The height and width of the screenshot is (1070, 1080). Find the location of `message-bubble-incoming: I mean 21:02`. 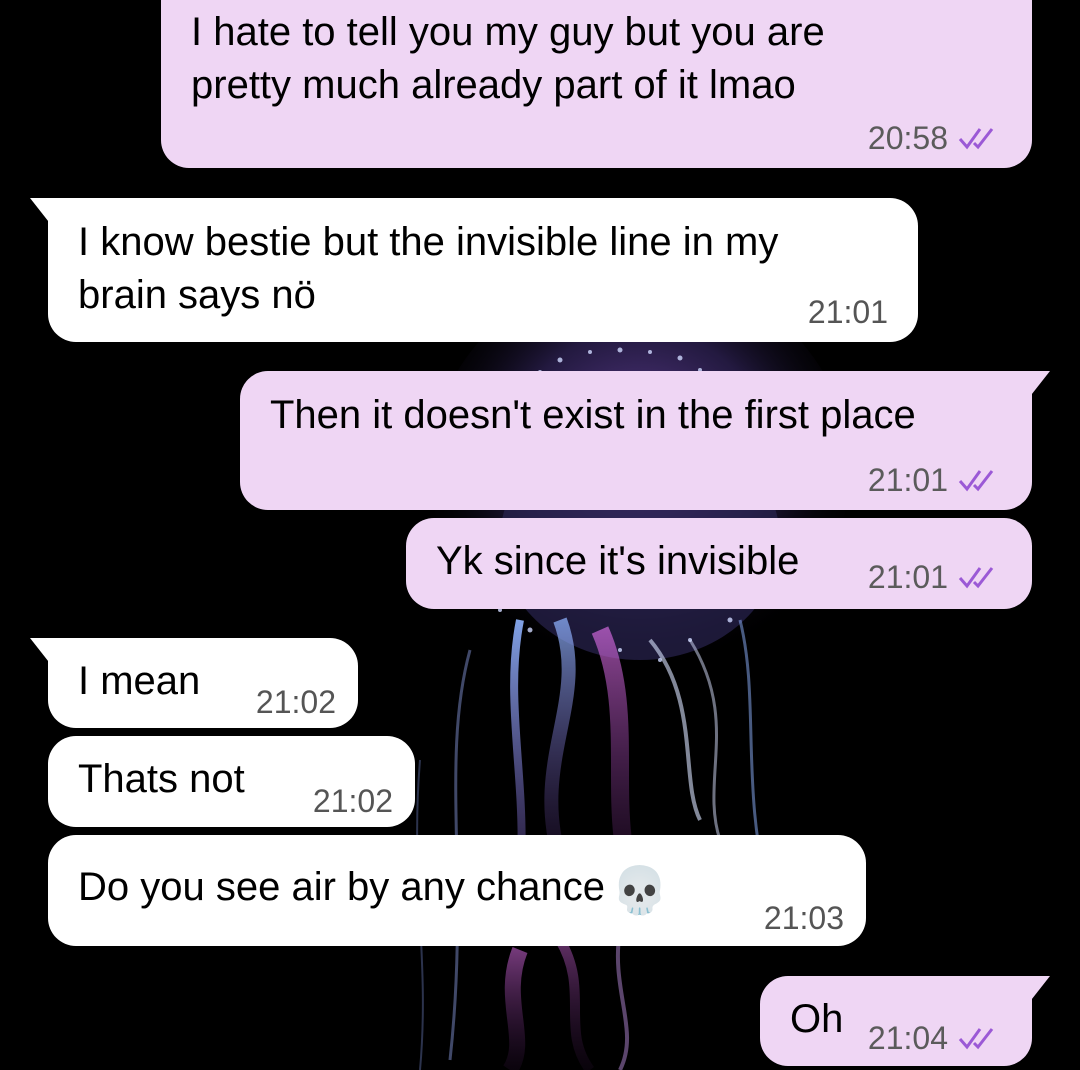

message-bubble-incoming: I mean 21:02 is located at coordinates (194, 683).